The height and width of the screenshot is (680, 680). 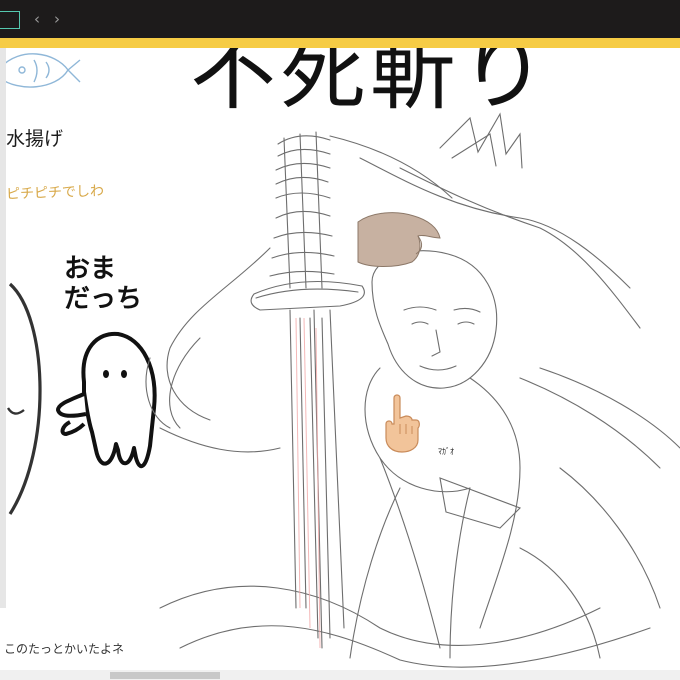 What do you see at coordinates (106, 400) in the screenshot?
I see `mascot-doodle` at bounding box center [106, 400].